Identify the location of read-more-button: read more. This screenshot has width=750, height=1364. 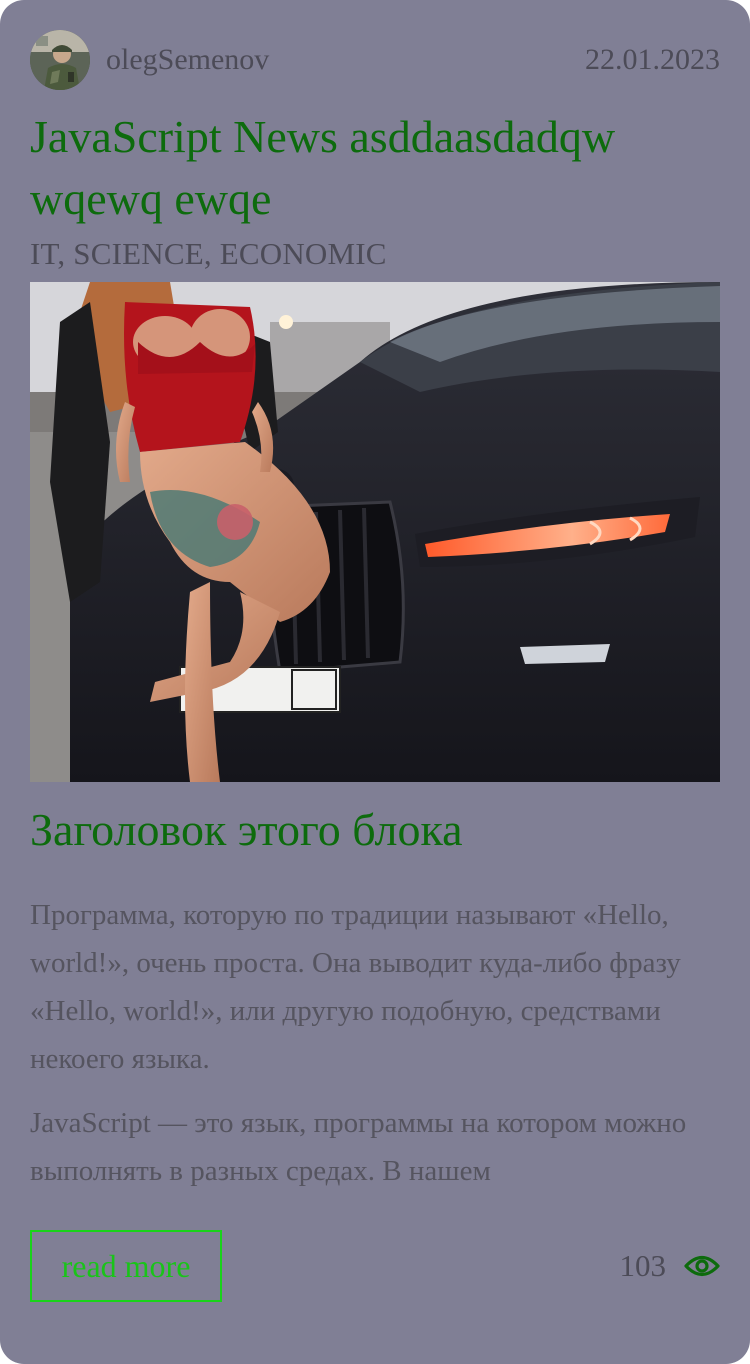
(126, 1266).